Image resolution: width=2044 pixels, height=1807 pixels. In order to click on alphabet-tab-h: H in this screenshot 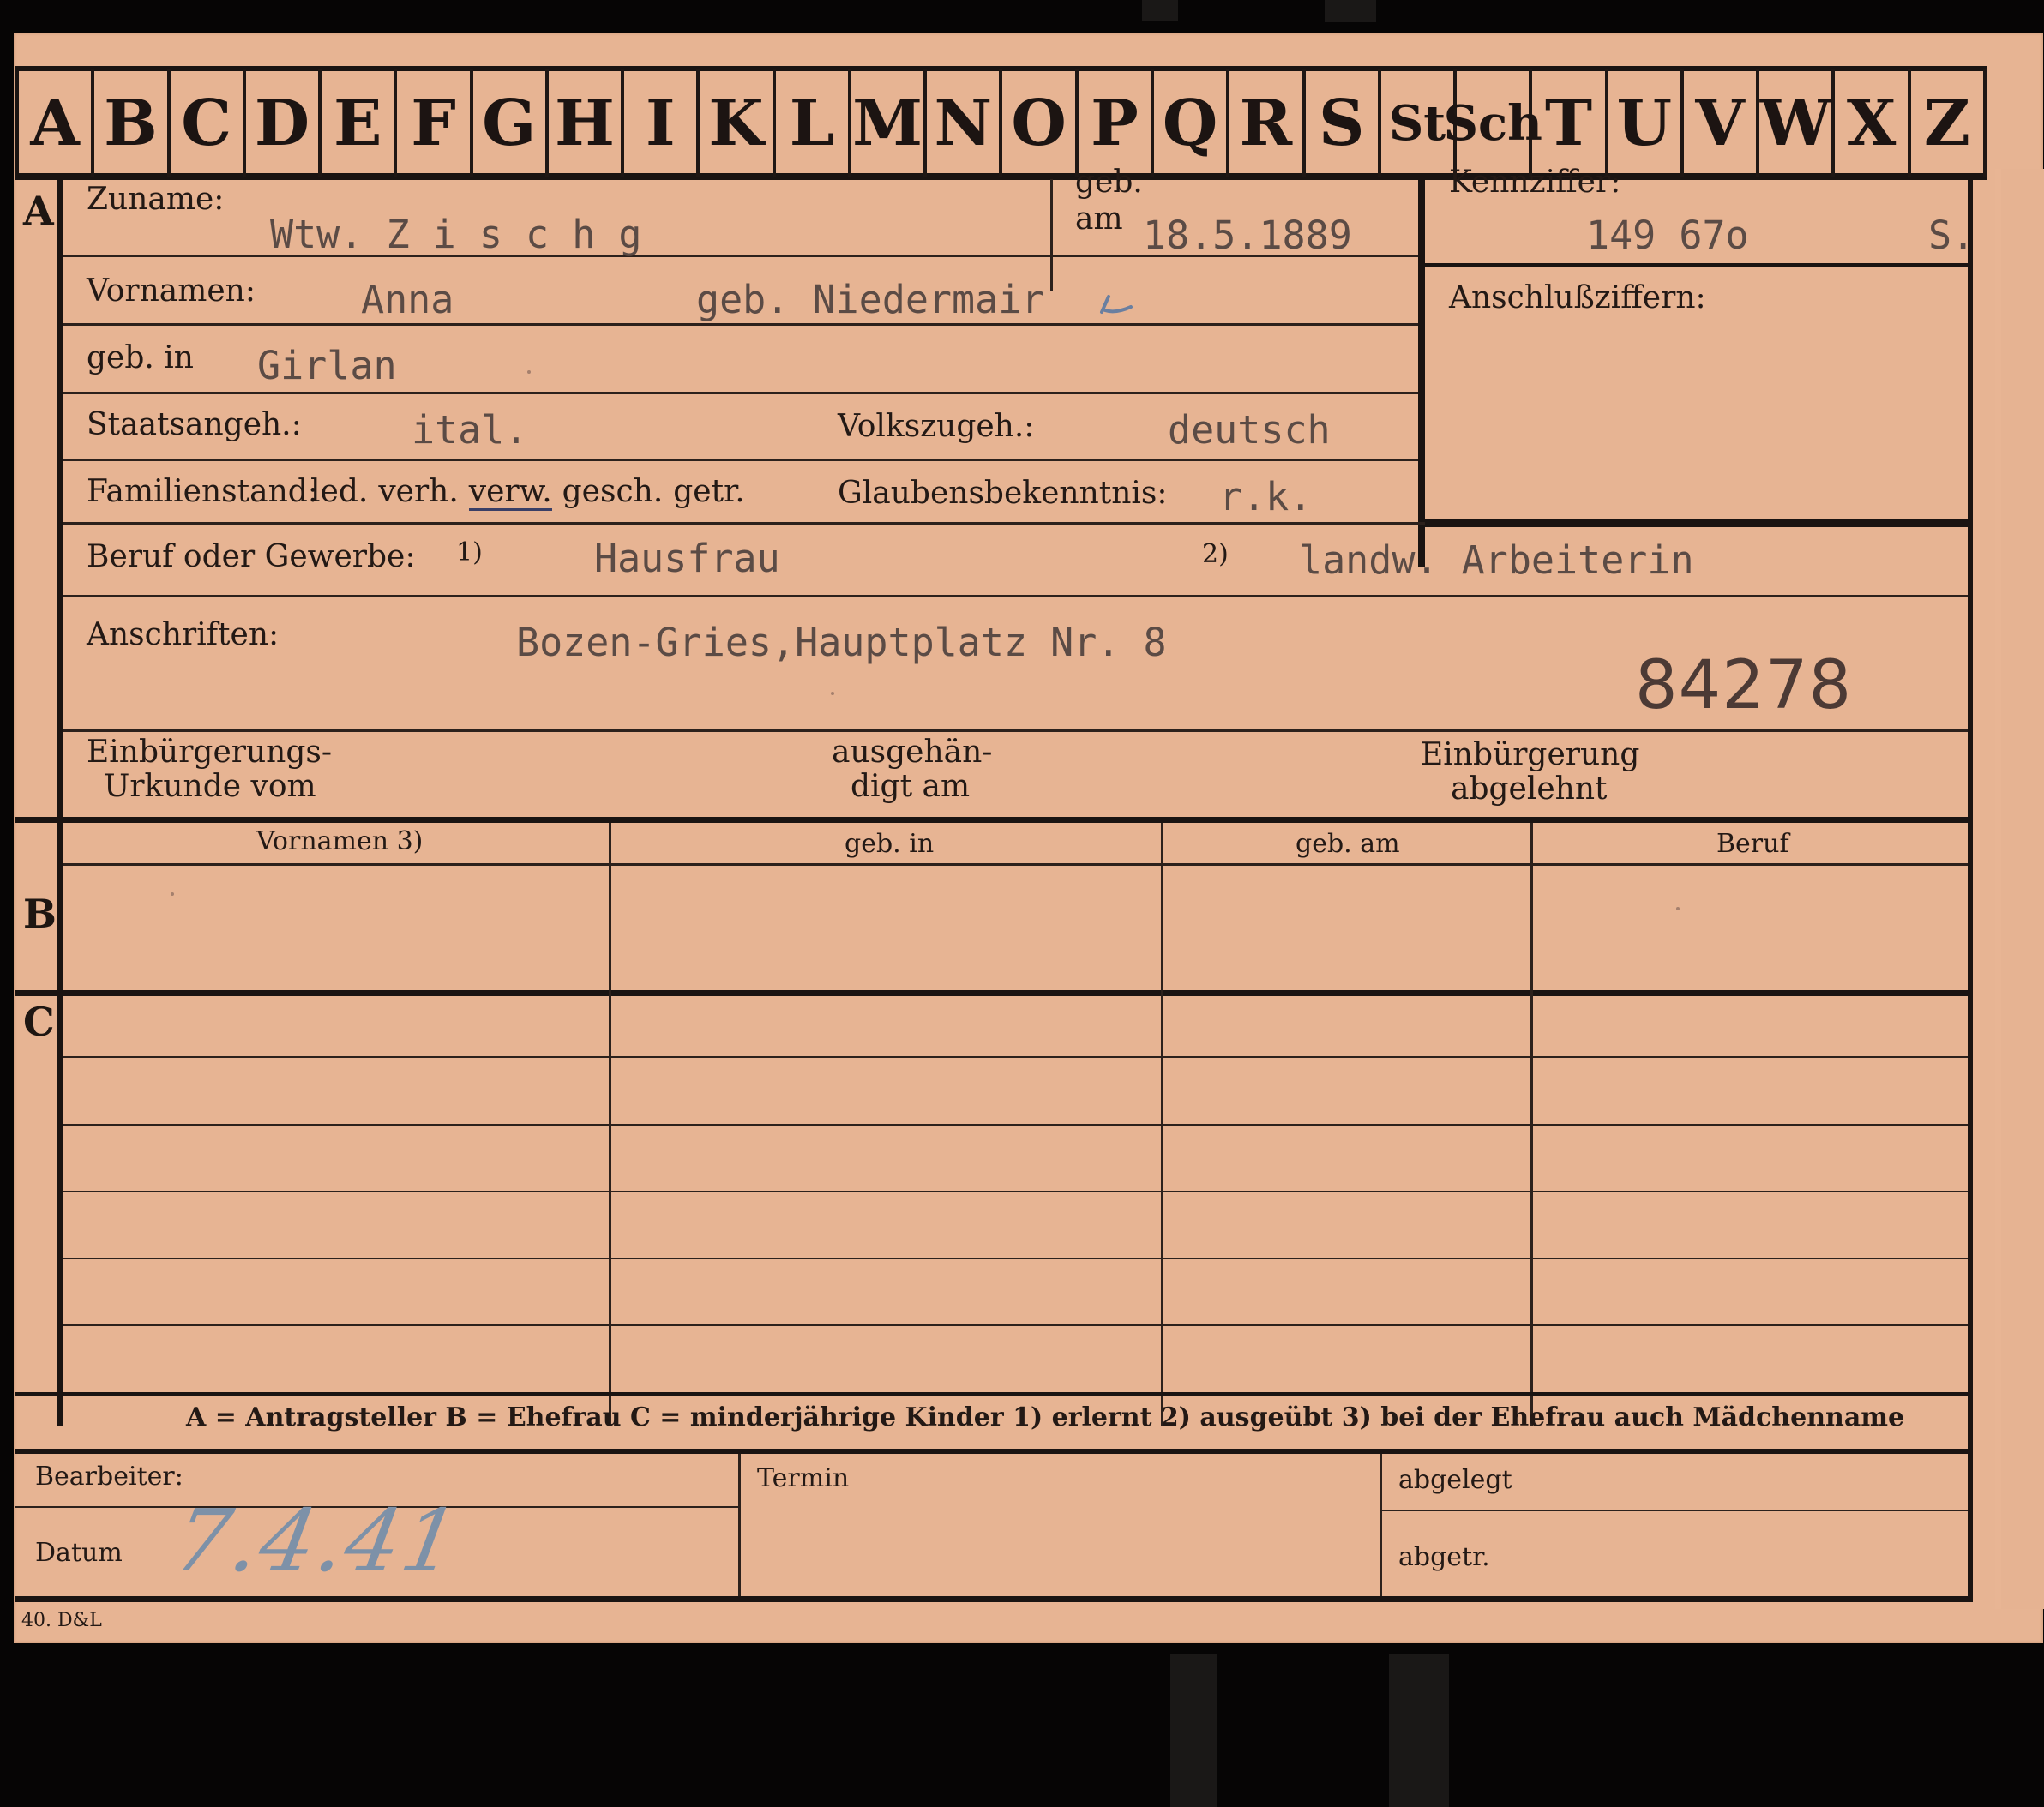, I will do `click(587, 123)`.